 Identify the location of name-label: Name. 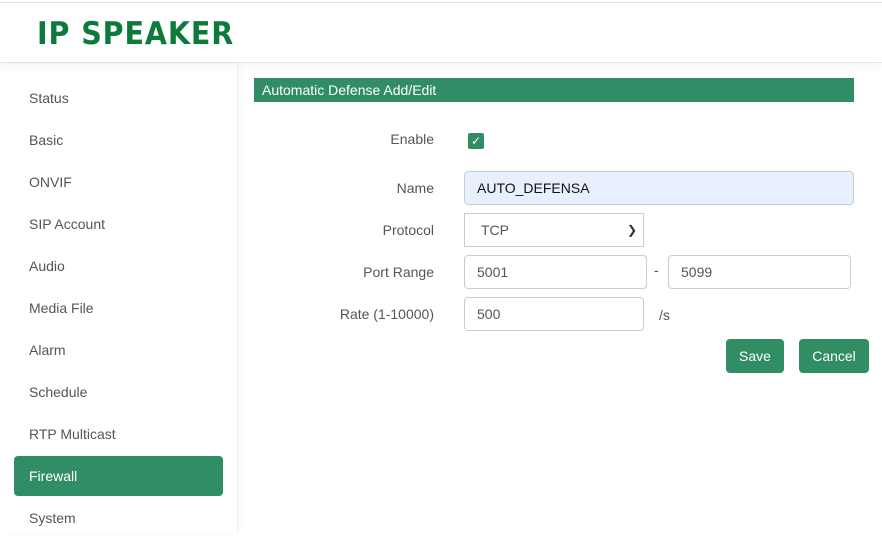
(415, 188).